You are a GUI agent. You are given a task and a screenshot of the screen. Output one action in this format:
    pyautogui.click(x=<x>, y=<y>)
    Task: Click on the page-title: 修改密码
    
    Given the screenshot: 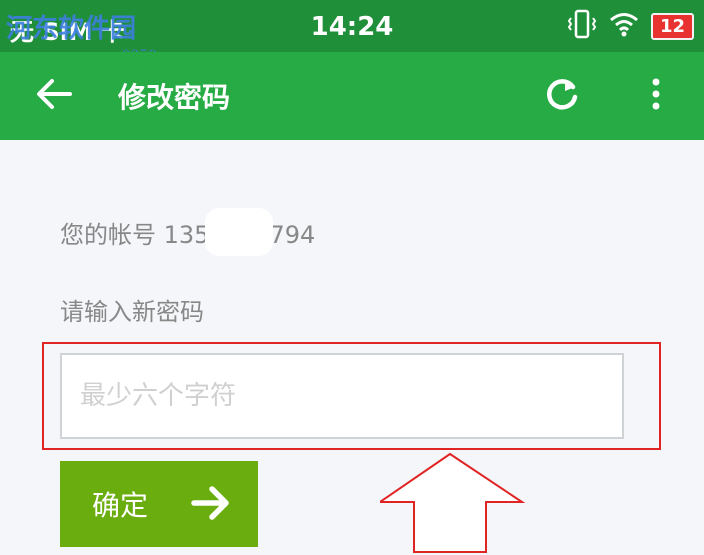 What is the action you would take?
    pyautogui.click(x=174, y=97)
    